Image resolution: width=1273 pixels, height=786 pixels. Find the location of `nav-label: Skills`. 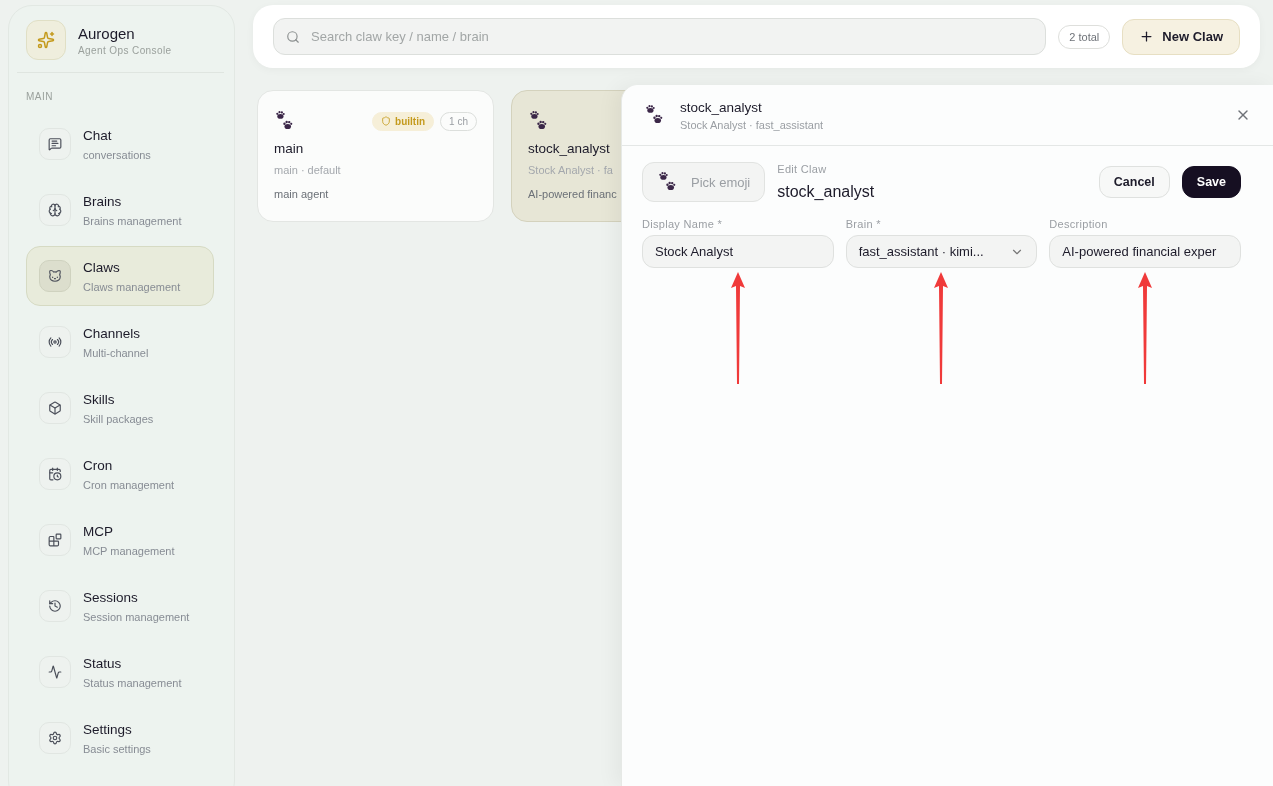

nav-label: Skills is located at coordinates (99, 399).